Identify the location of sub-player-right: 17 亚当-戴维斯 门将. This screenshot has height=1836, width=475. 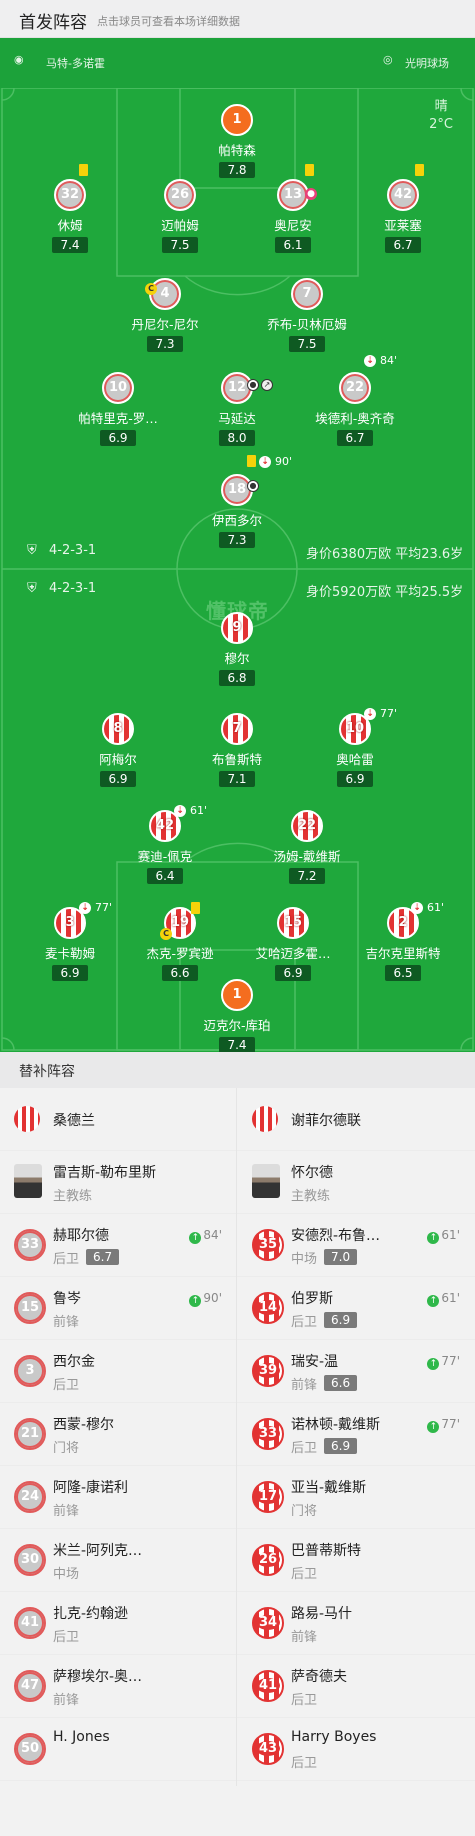
(356, 1497).